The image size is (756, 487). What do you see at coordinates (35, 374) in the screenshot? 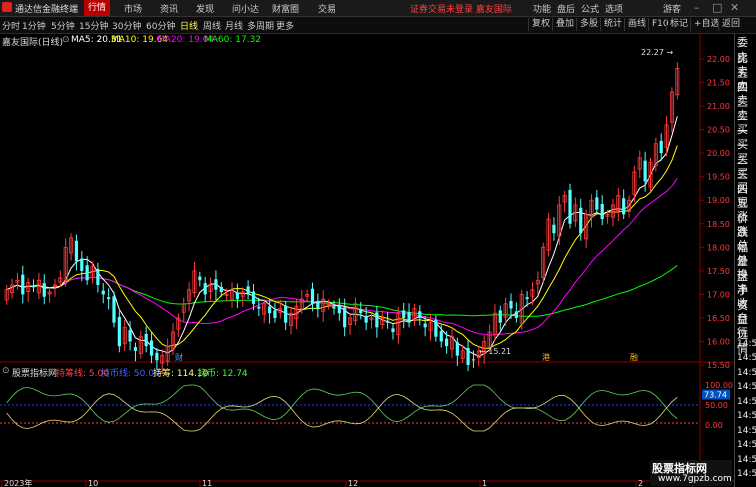
I see `indicator-name: 股票指标网` at bounding box center [35, 374].